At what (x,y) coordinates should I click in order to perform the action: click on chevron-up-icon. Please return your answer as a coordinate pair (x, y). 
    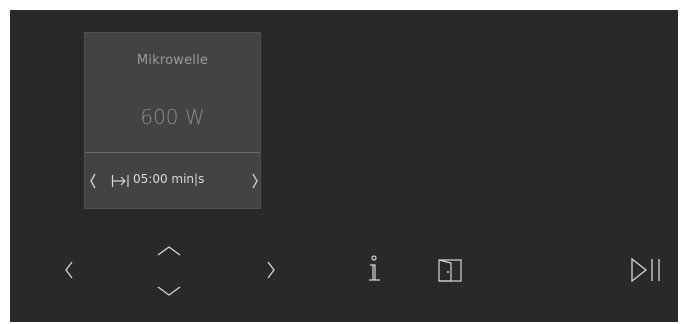
    Looking at the image, I should click on (169, 251).